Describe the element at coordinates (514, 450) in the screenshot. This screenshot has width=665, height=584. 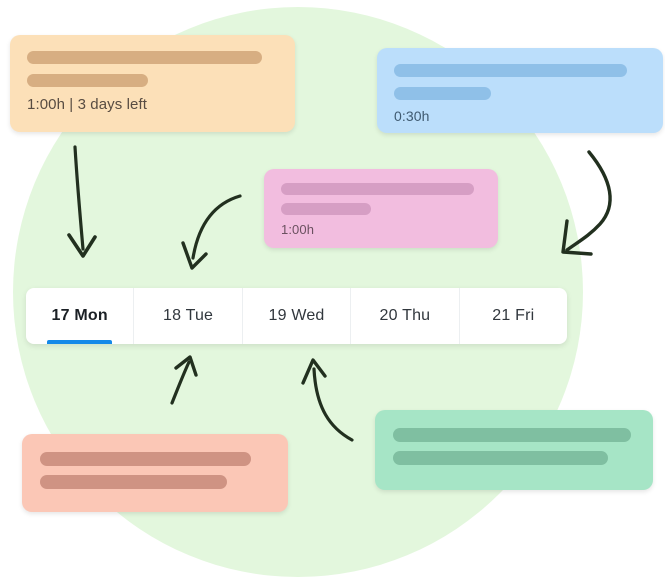
I see `task-card-teal` at that location.